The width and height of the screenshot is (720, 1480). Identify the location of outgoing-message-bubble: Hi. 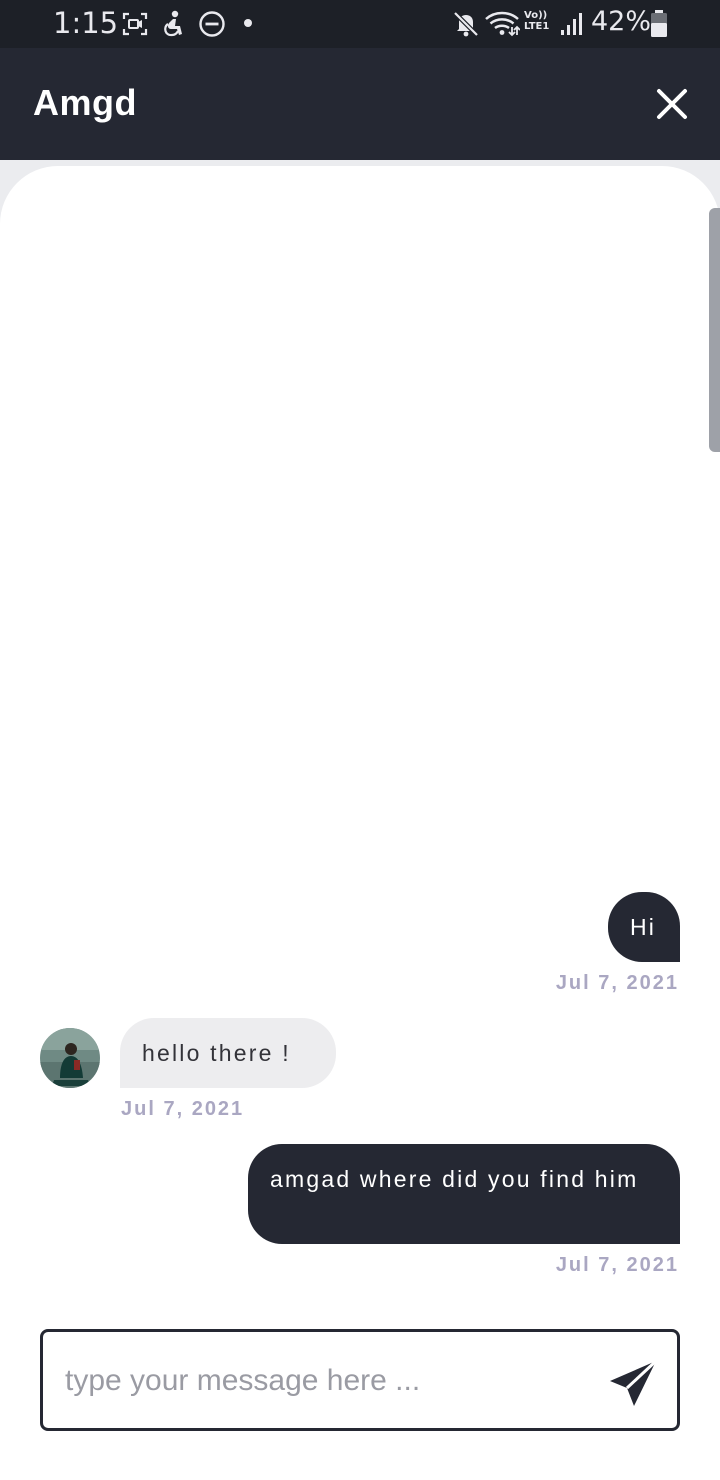
(644, 927).